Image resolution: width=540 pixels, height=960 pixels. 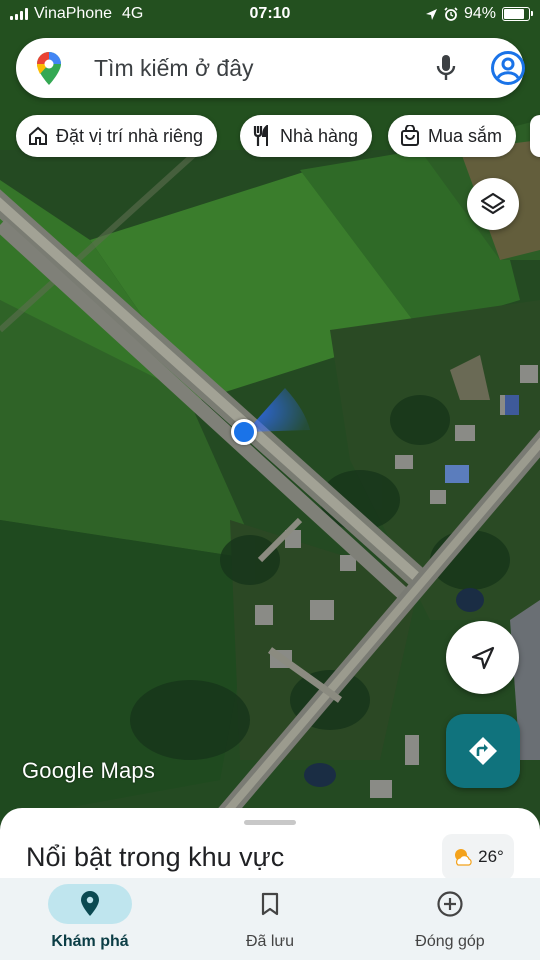 I want to click on shopping-bag-icon, so click(x=410, y=135).